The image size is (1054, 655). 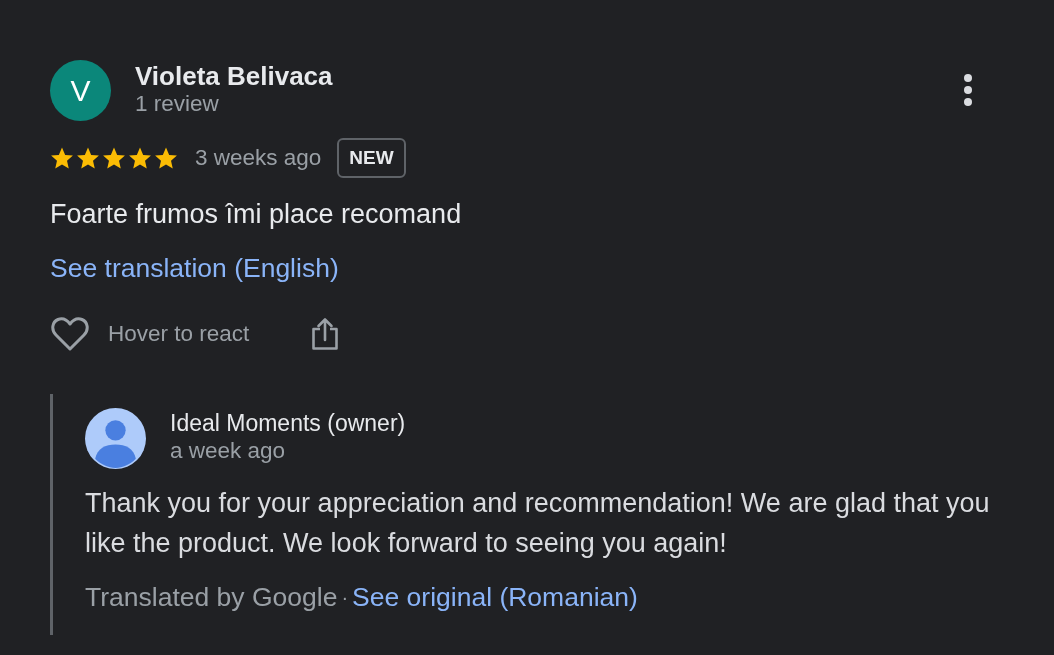 What do you see at coordinates (179, 334) in the screenshot?
I see `react-label: Hover to react` at bounding box center [179, 334].